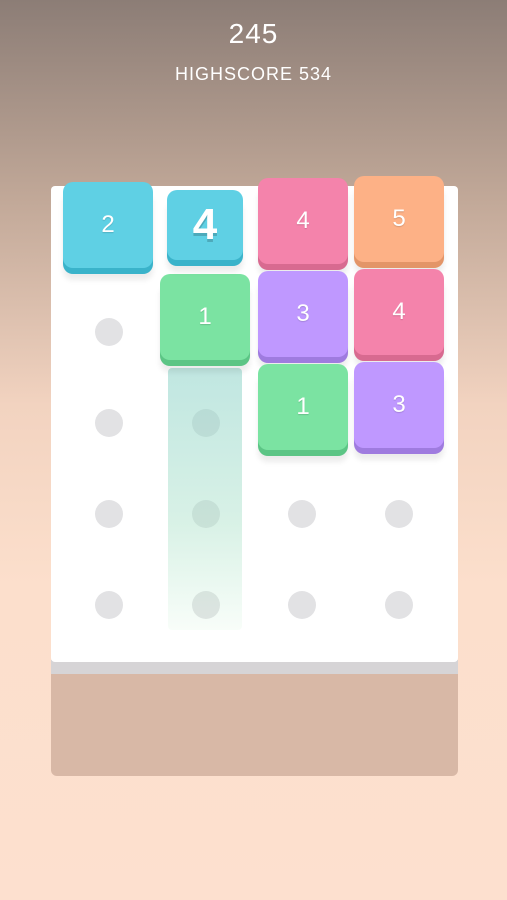 The width and height of the screenshot is (507, 900). I want to click on tile-5: 5, so click(399, 219).